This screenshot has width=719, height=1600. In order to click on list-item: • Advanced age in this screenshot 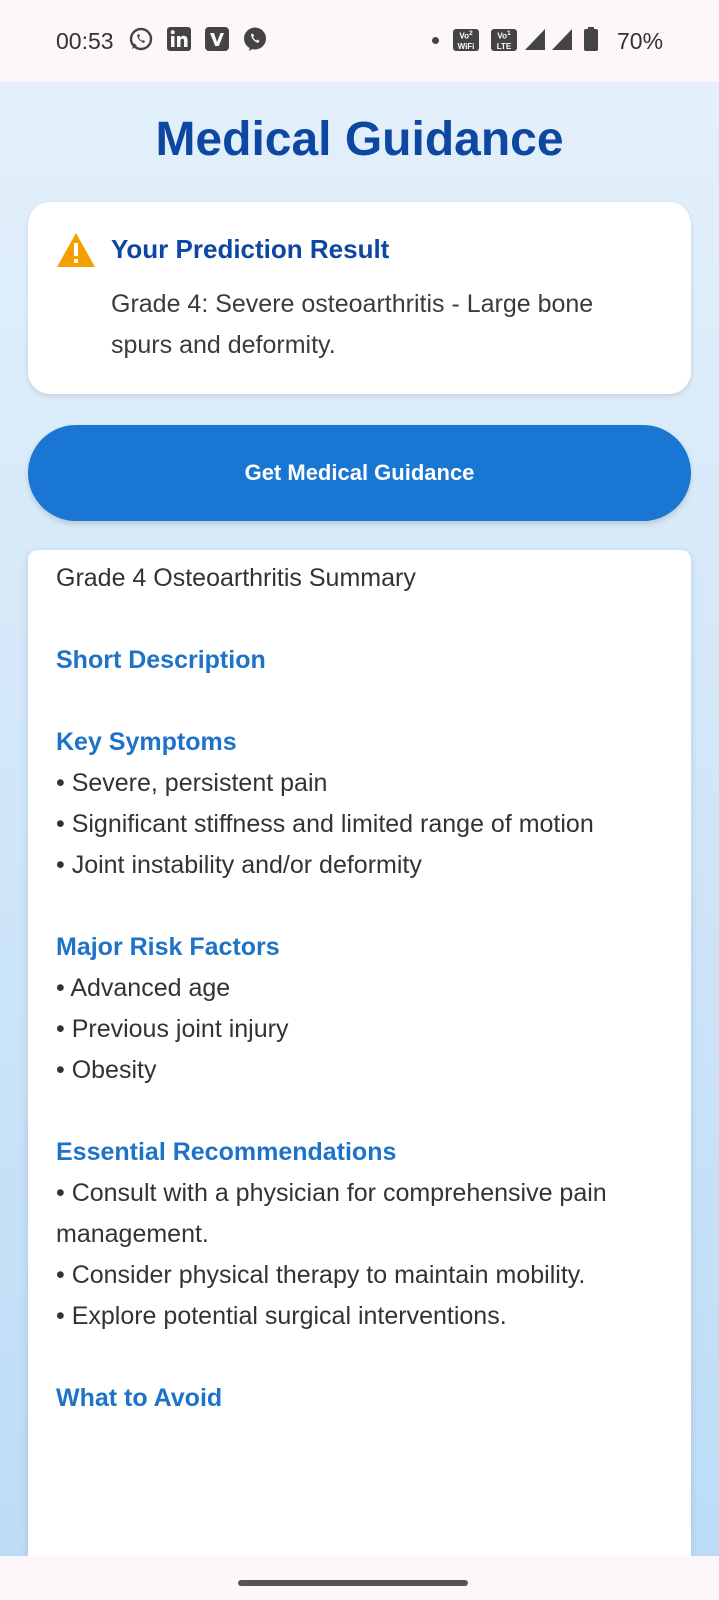, I will do `click(143, 988)`.